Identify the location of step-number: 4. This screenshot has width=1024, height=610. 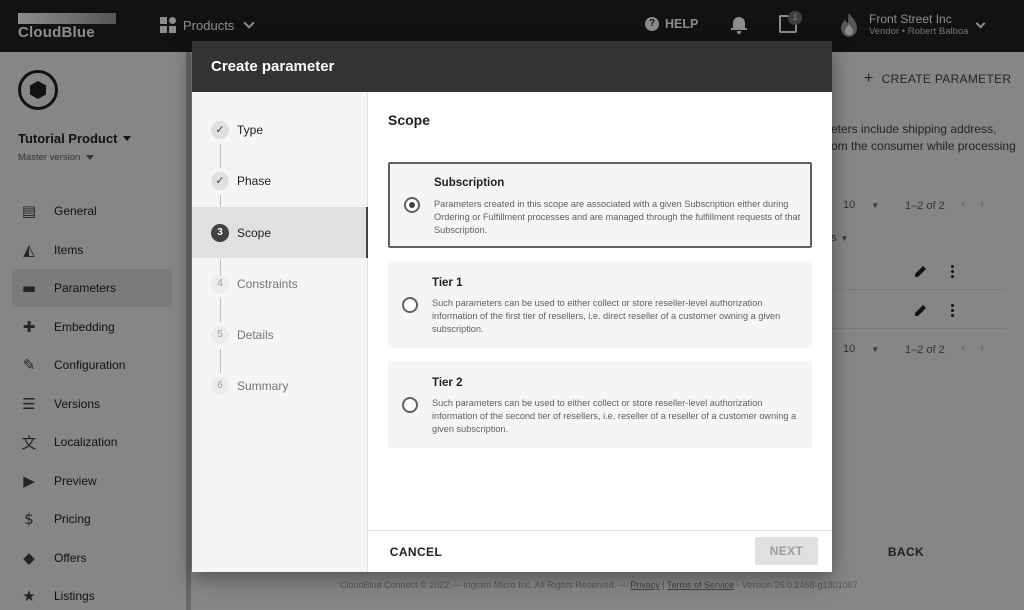
(220, 283).